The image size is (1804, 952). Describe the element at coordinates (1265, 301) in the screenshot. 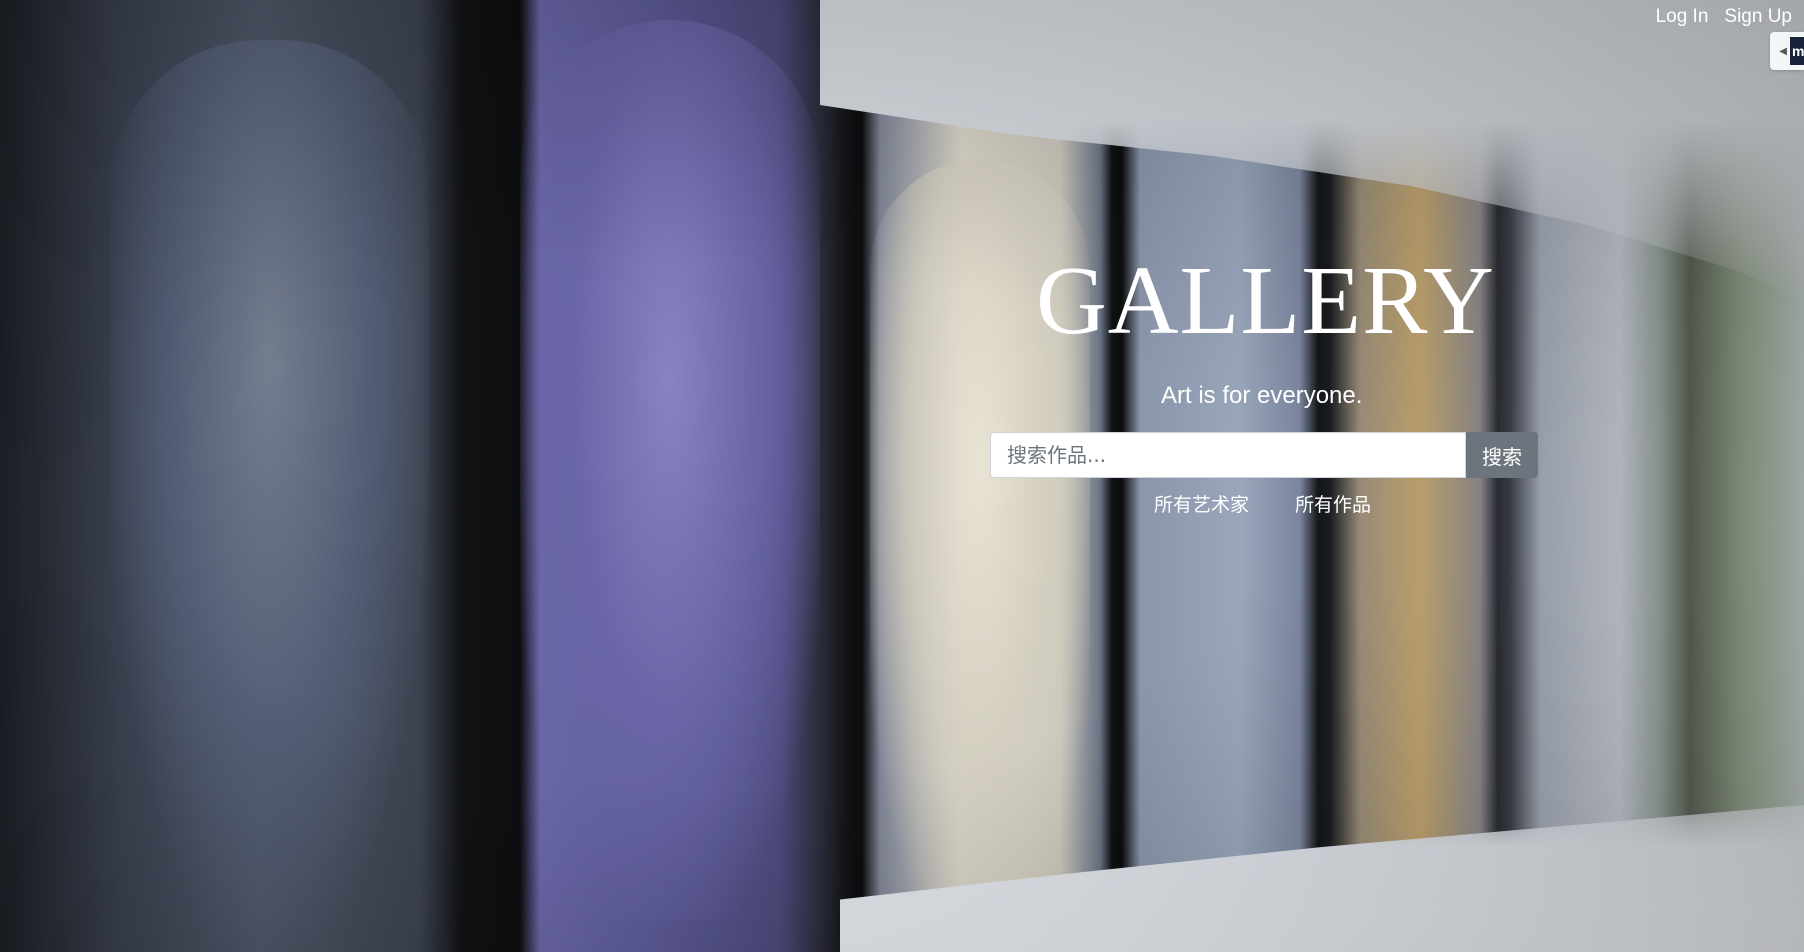

I see `page-title: GALLERY` at that location.